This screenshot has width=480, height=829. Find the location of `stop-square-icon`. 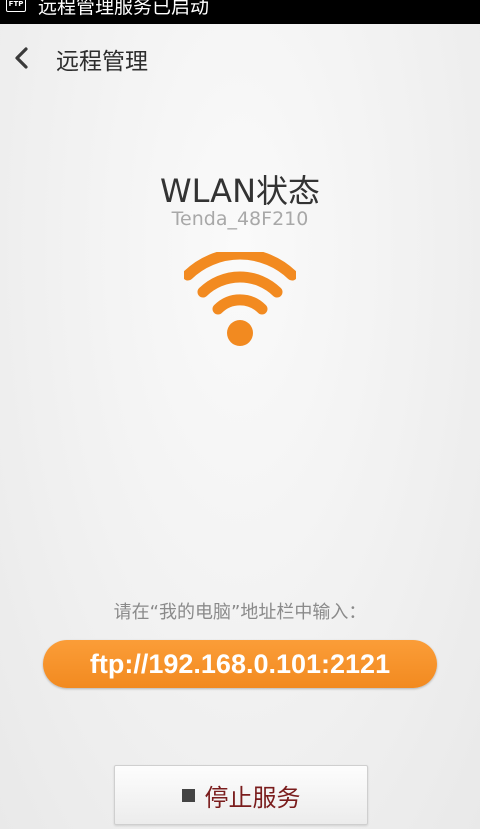

stop-square-icon is located at coordinates (188, 795).